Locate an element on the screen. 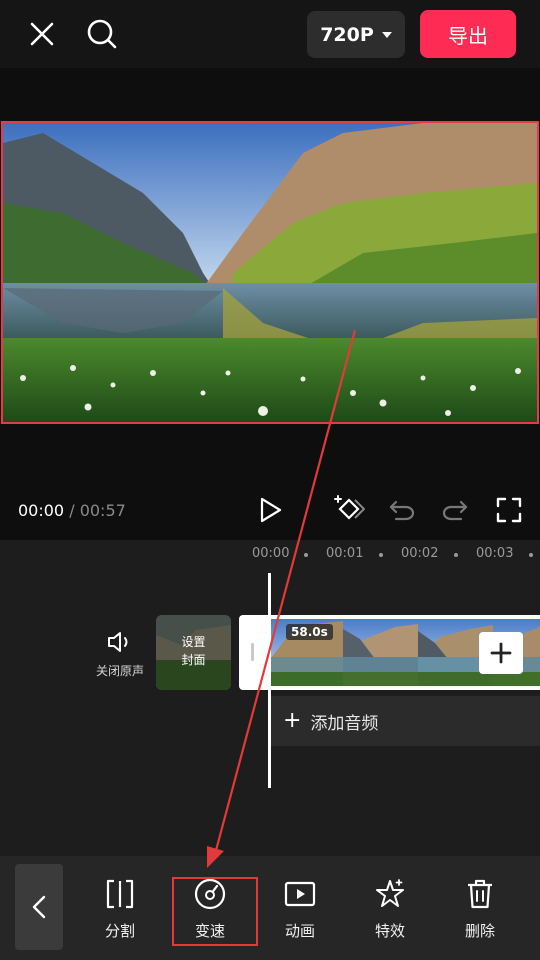  ruler-tick: 00:00 is located at coordinates (271, 553).